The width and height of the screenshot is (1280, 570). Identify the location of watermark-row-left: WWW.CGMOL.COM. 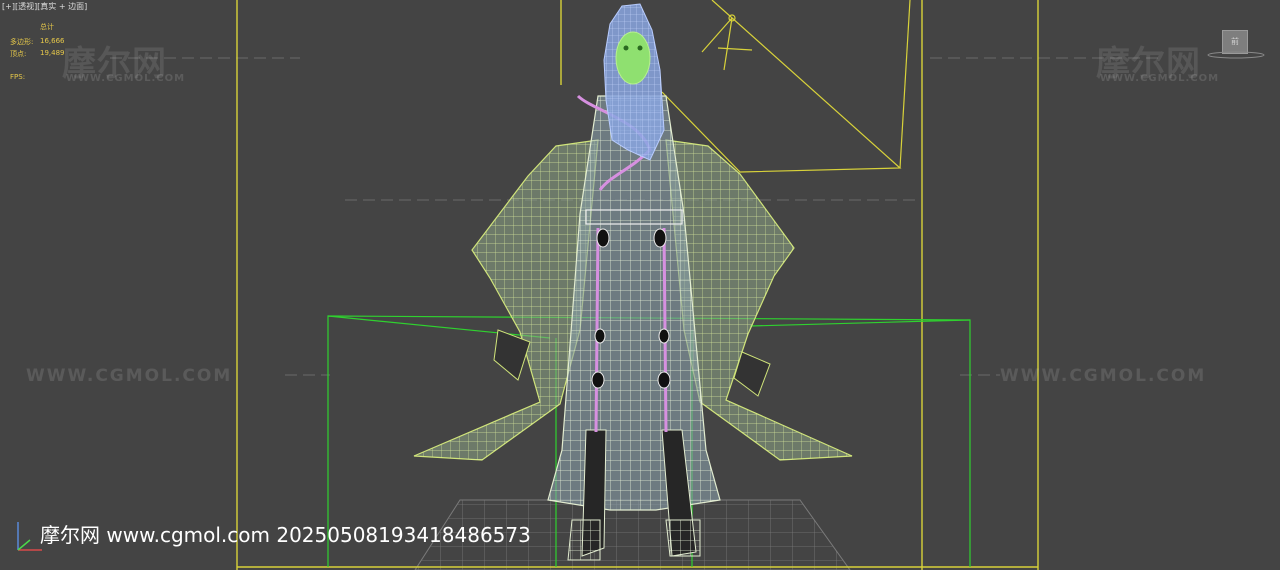
(129, 376).